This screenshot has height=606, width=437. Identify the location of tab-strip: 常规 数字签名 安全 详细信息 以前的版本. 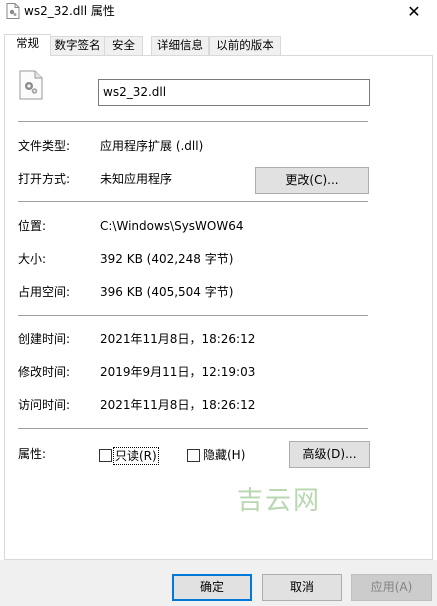
(218, 45).